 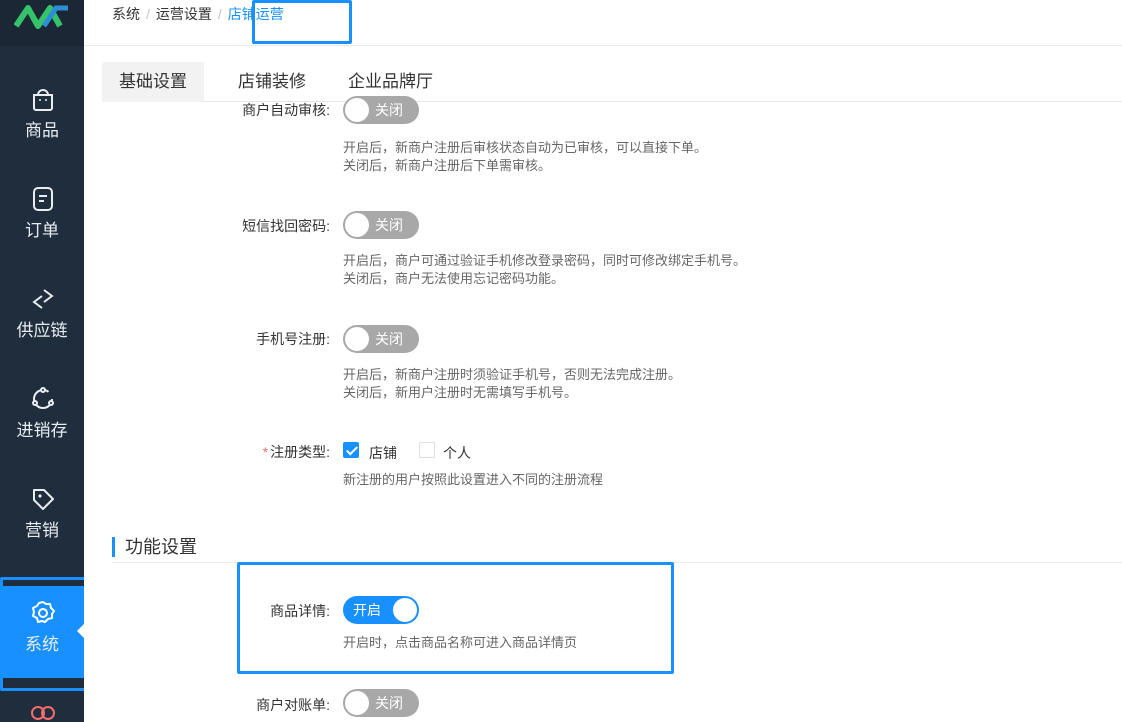 What do you see at coordinates (42, 118) in the screenshot?
I see `sidebar-item-products: 商品` at bounding box center [42, 118].